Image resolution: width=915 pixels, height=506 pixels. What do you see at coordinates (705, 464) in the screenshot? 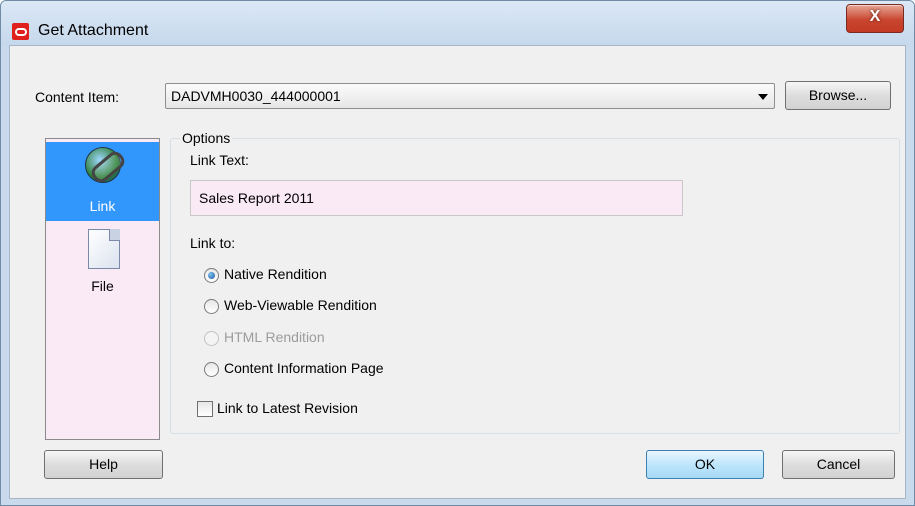
I see `ok-button: OK` at bounding box center [705, 464].